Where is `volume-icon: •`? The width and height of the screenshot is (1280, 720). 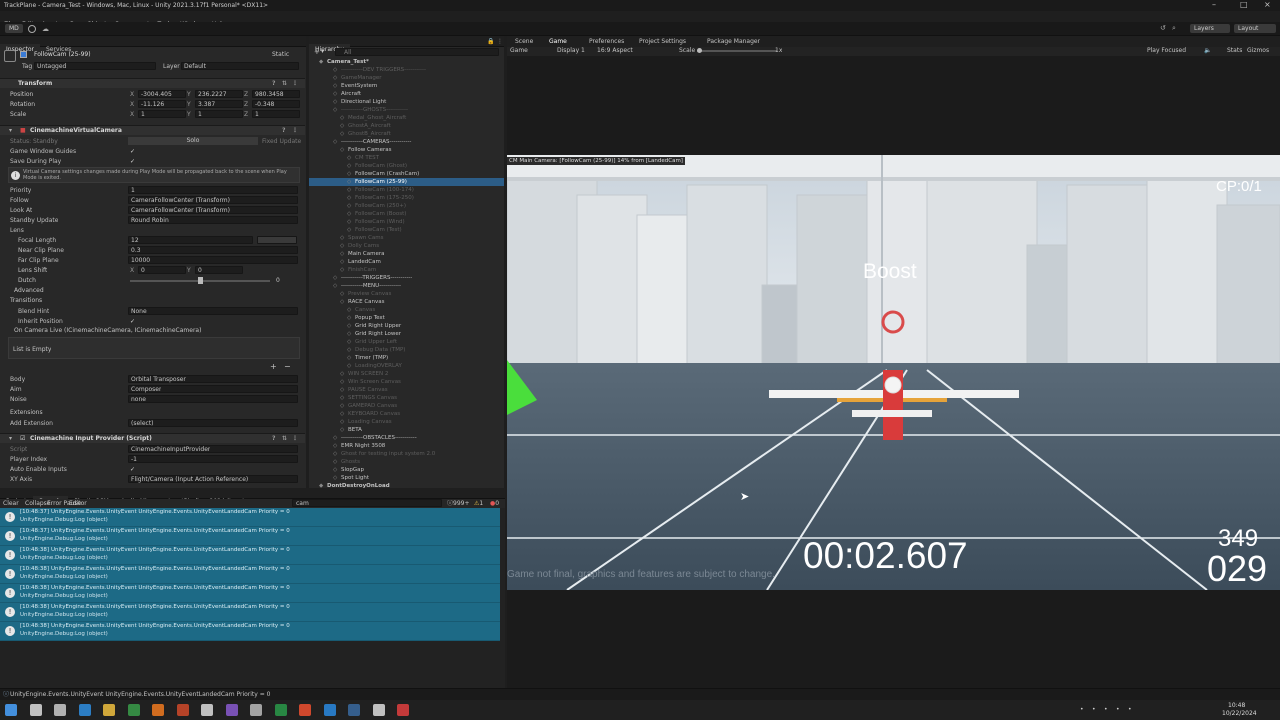 volume-icon: • is located at coordinates (1106, 710).